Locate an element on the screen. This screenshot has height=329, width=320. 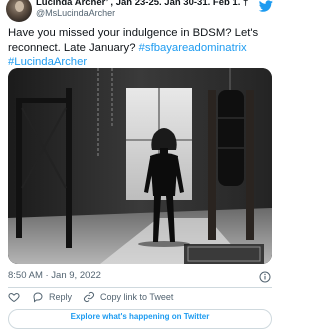
twitter-bird-icon is located at coordinates (266, 6).